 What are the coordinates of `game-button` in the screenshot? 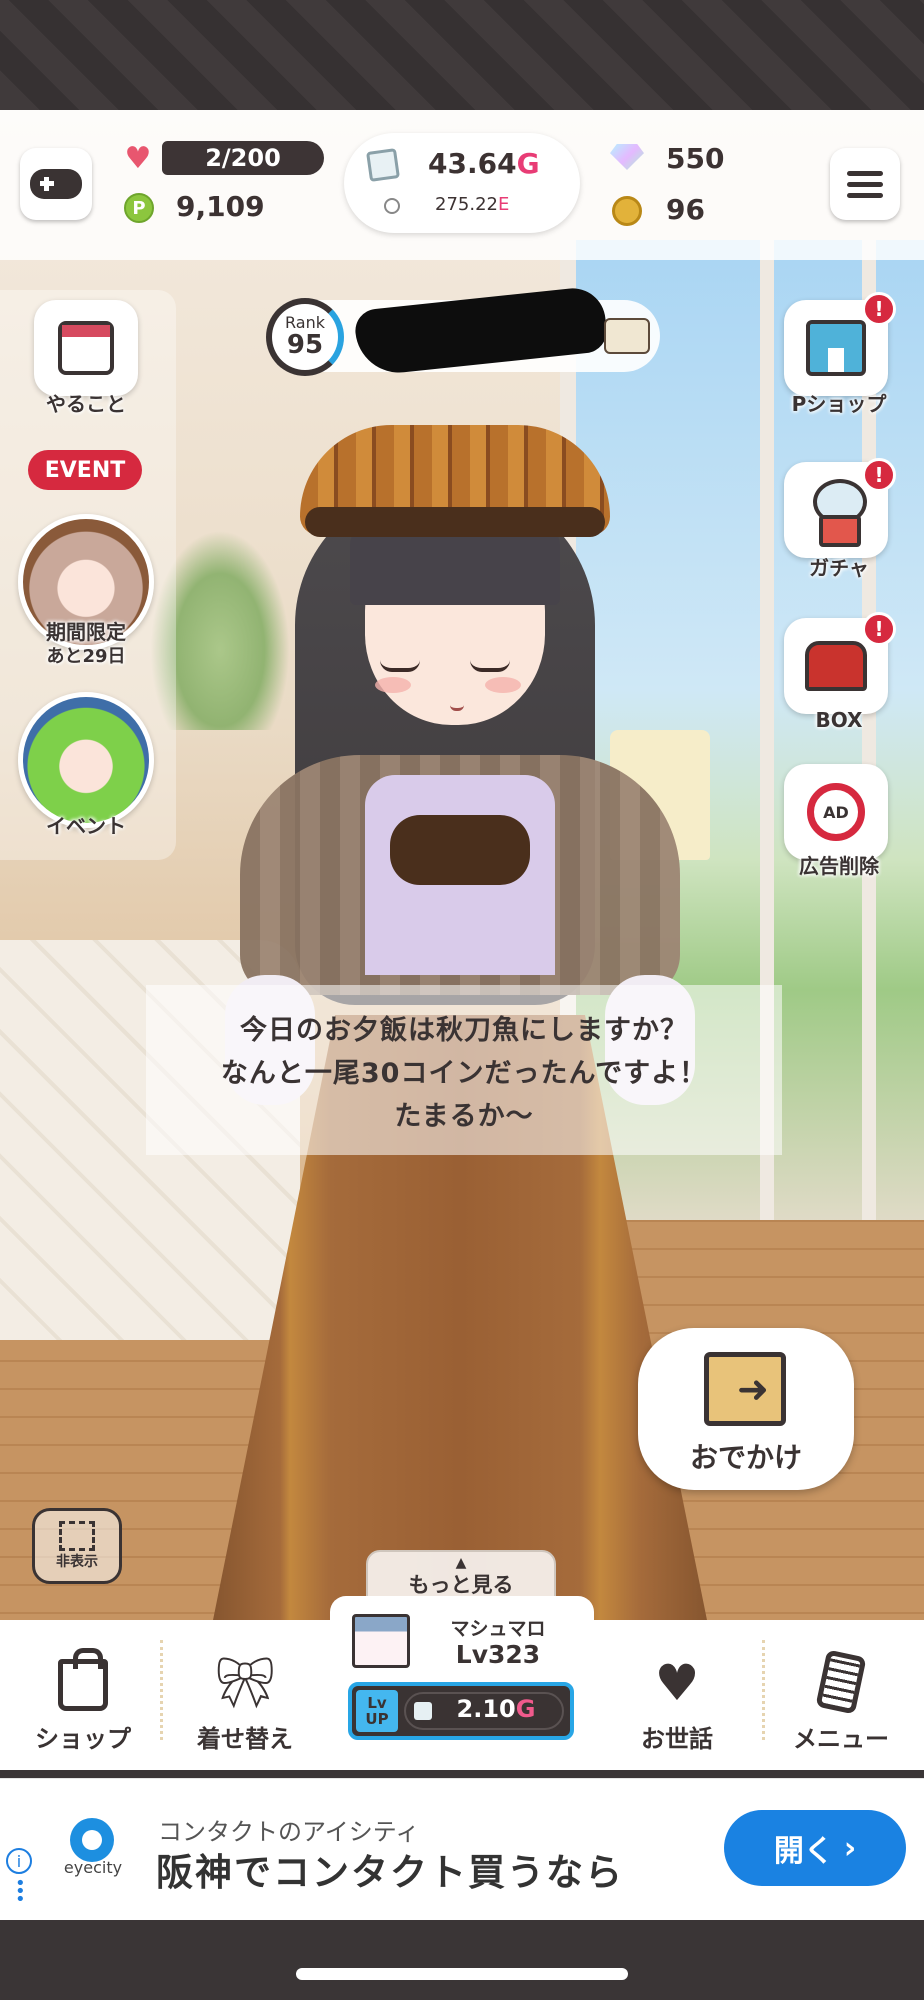 It's located at (56, 184).